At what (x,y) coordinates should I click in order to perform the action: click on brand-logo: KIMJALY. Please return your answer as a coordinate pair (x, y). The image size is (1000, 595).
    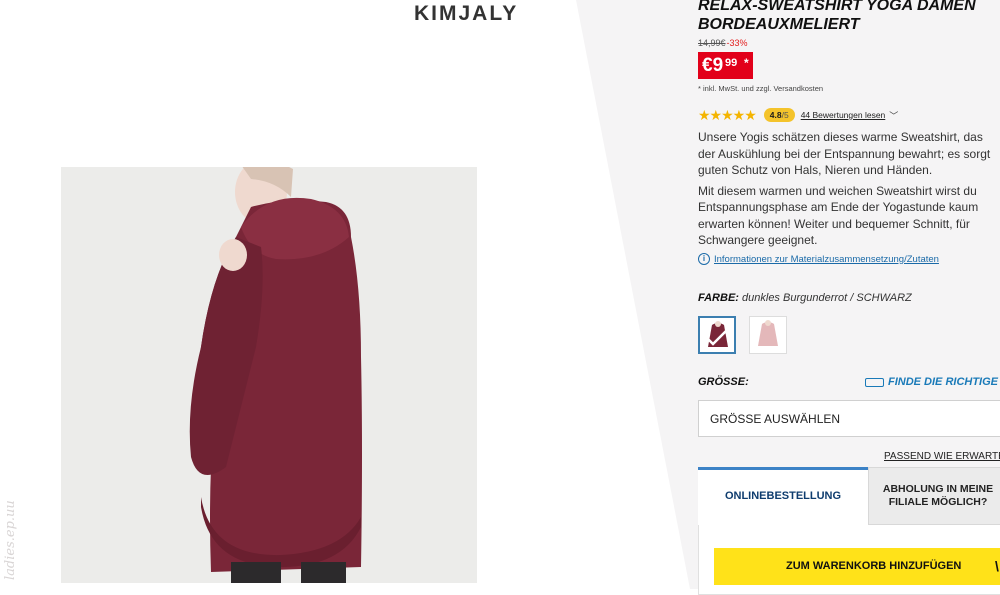
    Looking at the image, I should click on (466, 13).